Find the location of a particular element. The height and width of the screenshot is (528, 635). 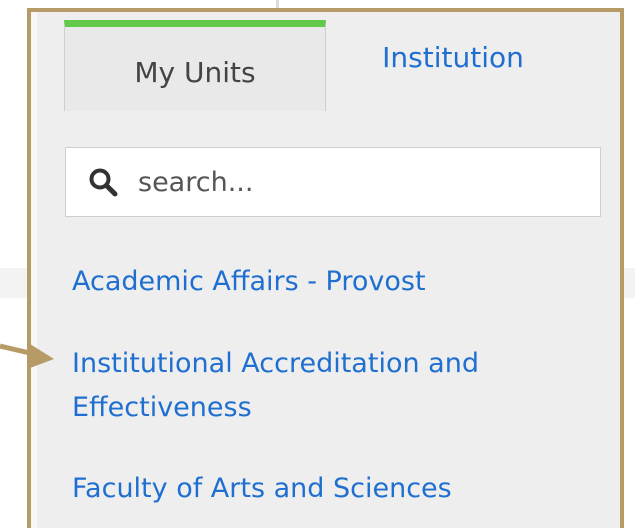

tab-institution-label: Institution is located at coordinates (453, 57).